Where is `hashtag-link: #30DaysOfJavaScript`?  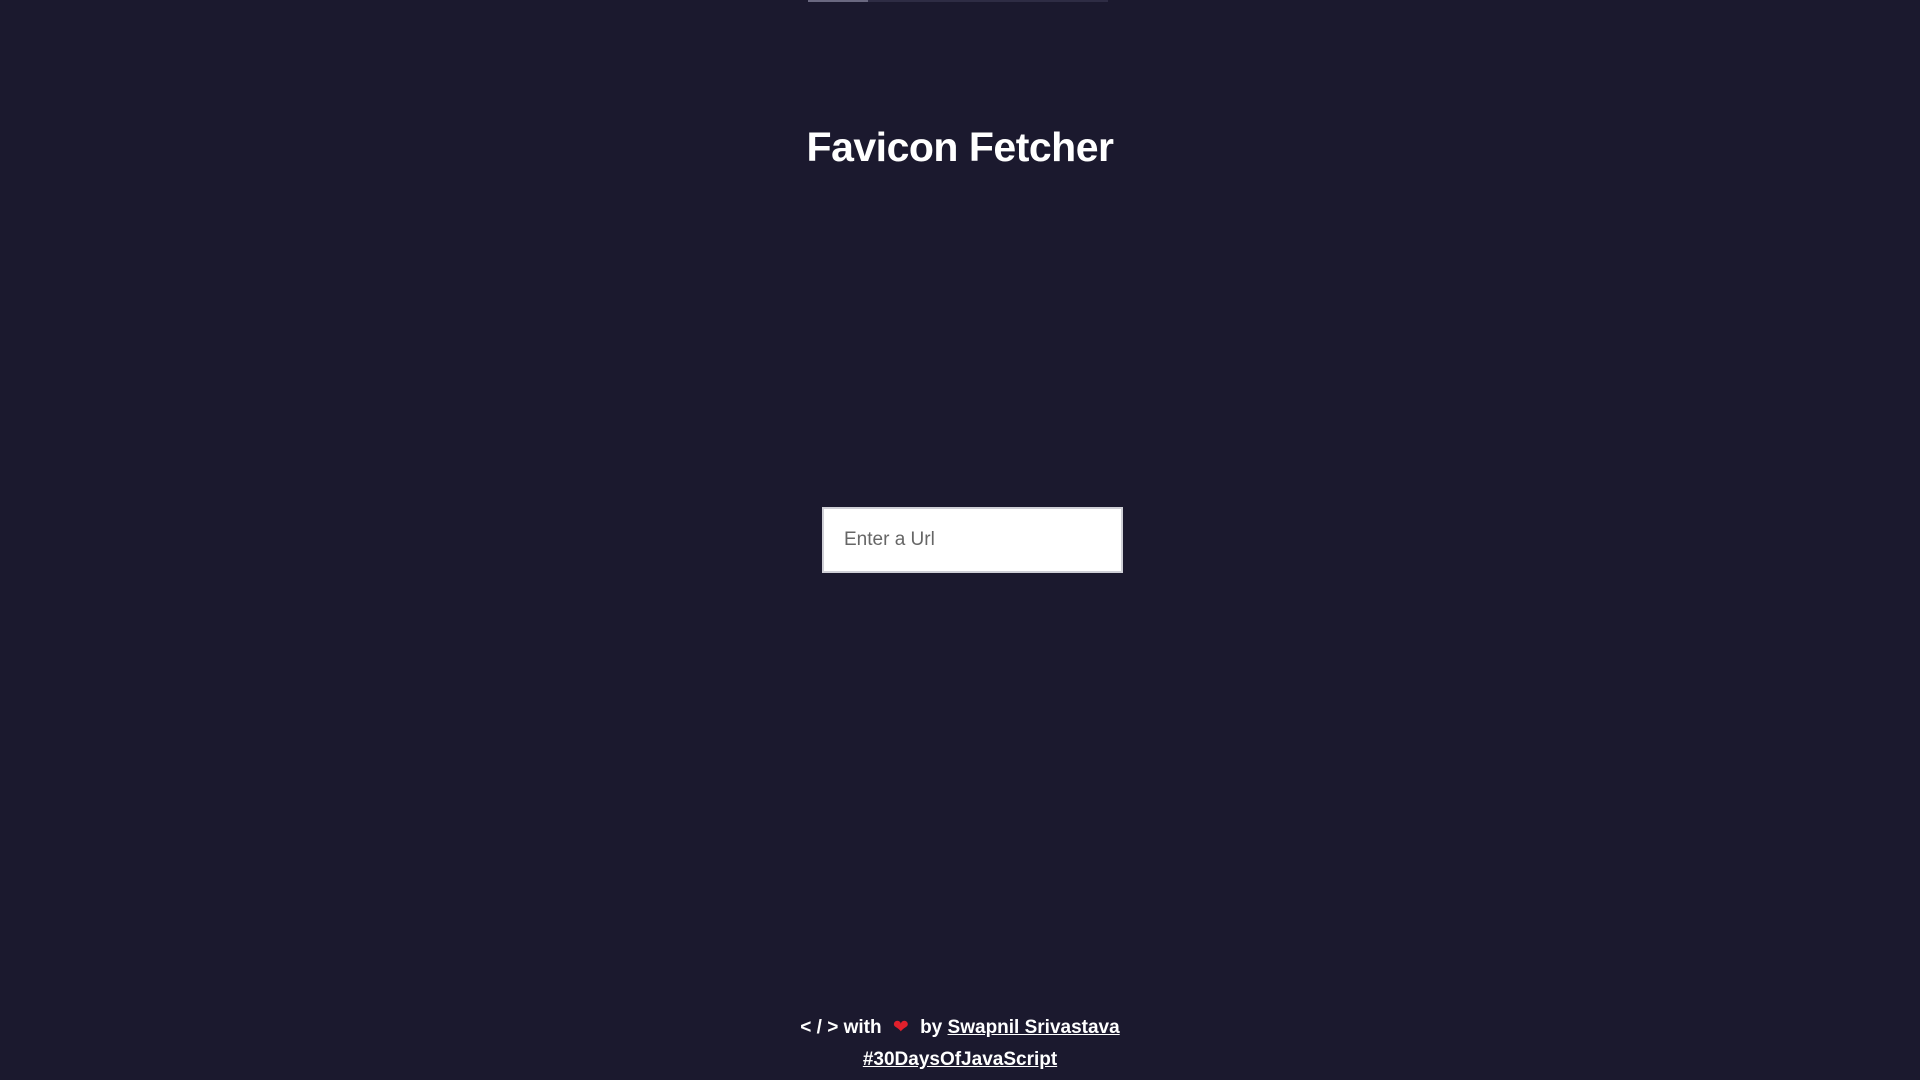
hashtag-link: #30DaysOfJavaScript is located at coordinates (960, 1059).